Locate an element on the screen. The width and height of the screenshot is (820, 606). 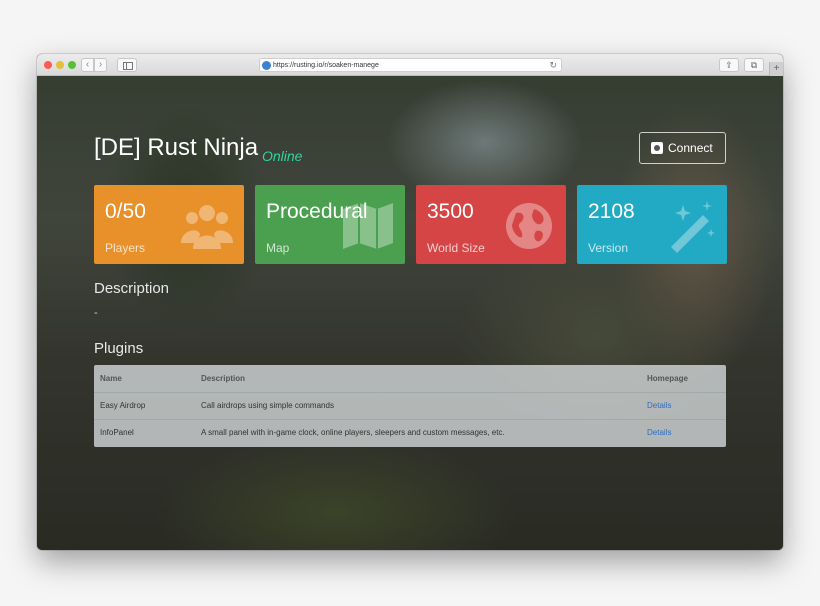
connect-button: Connect is located at coordinates (682, 148).